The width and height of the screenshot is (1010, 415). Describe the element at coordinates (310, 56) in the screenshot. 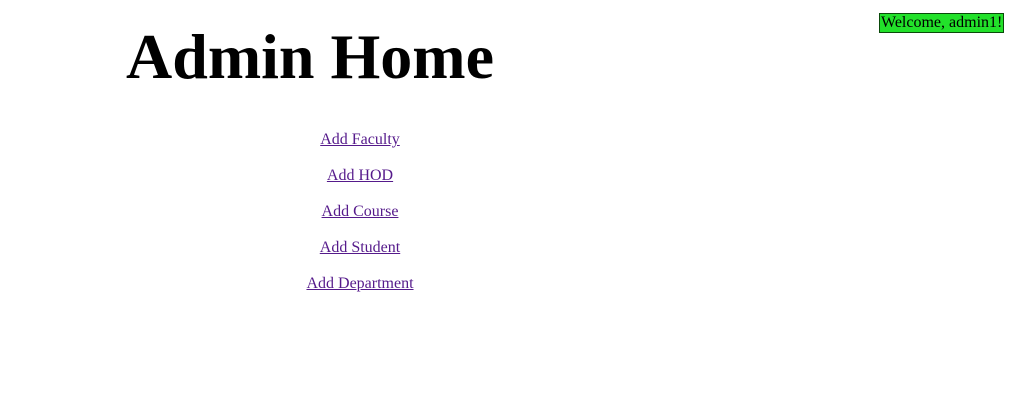

I see `page-title: Admin Home` at that location.